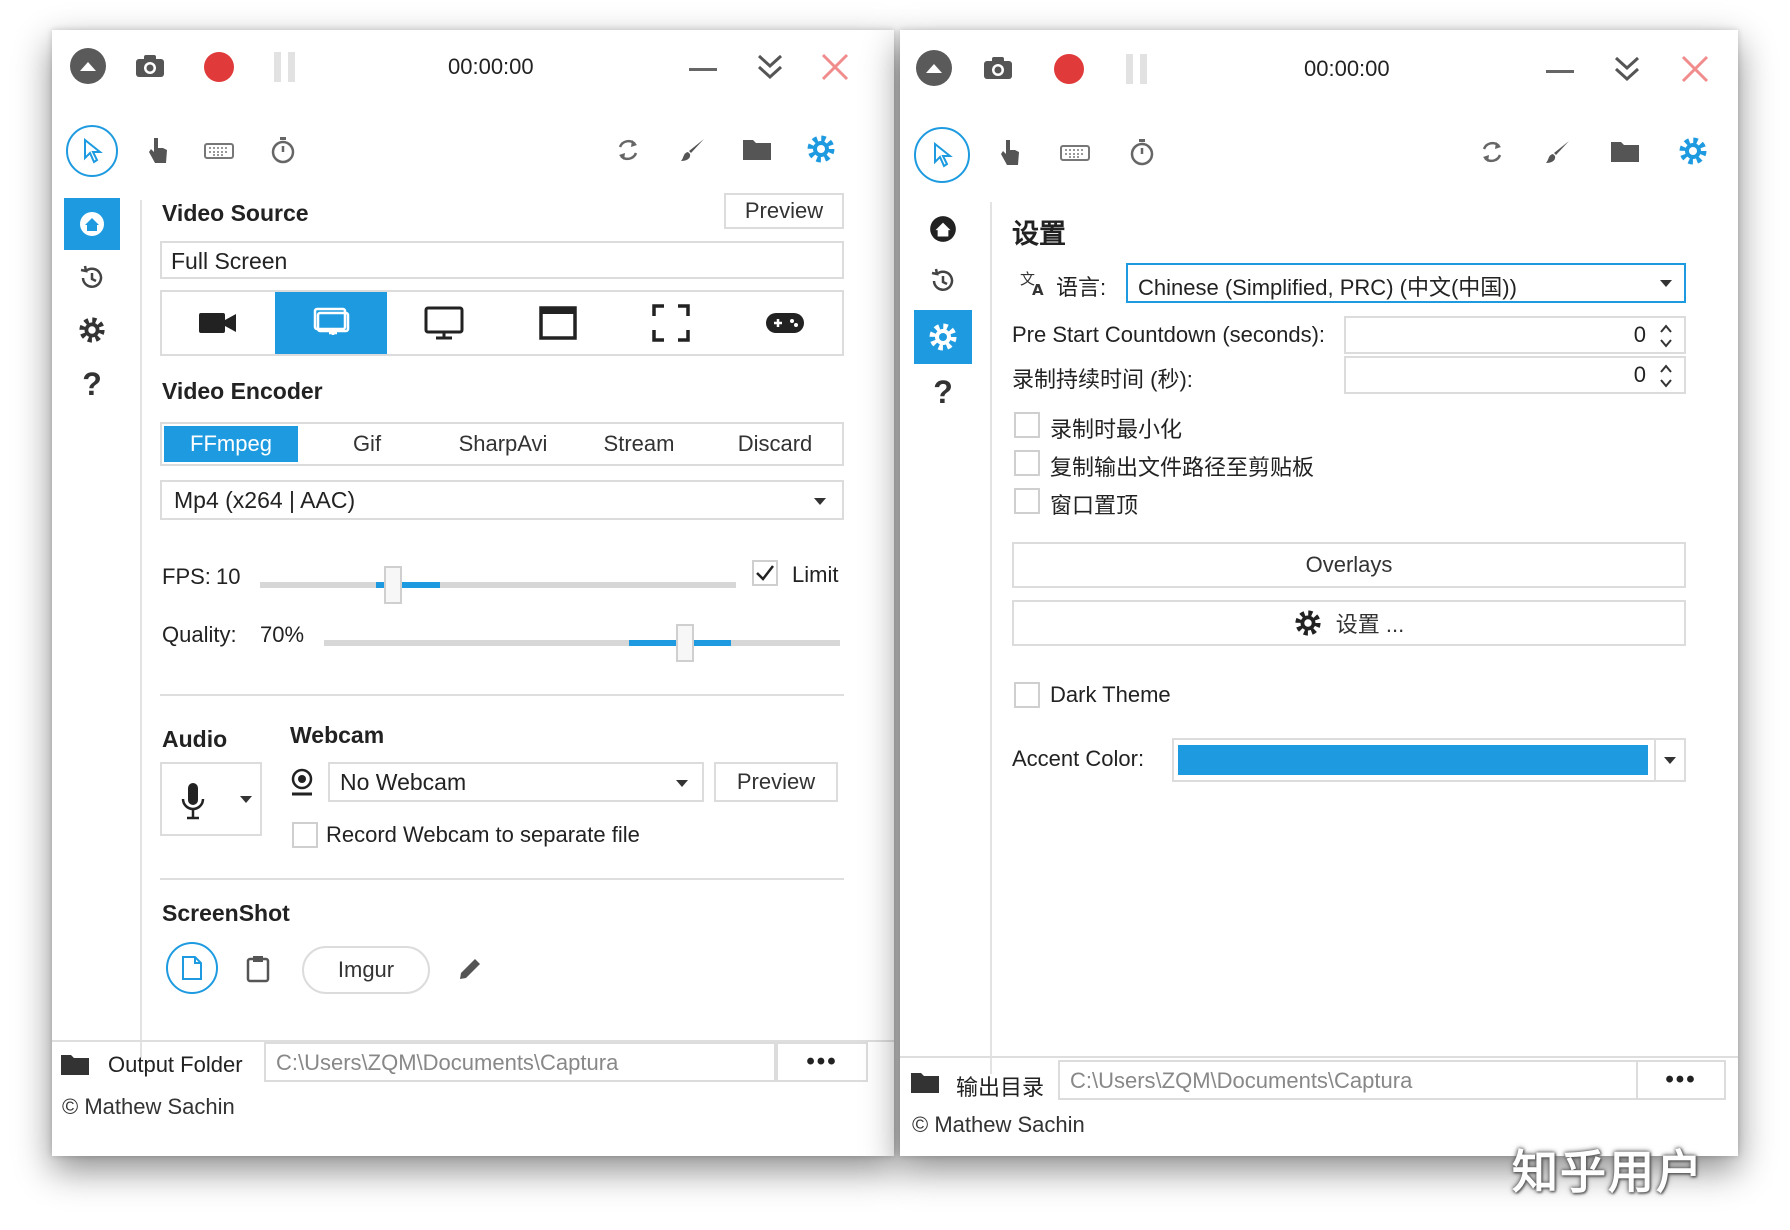 This screenshot has height=1230, width=1790. Describe the element at coordinates (991, 638) in the screenshot. I see `sidebar-divider` at that location.